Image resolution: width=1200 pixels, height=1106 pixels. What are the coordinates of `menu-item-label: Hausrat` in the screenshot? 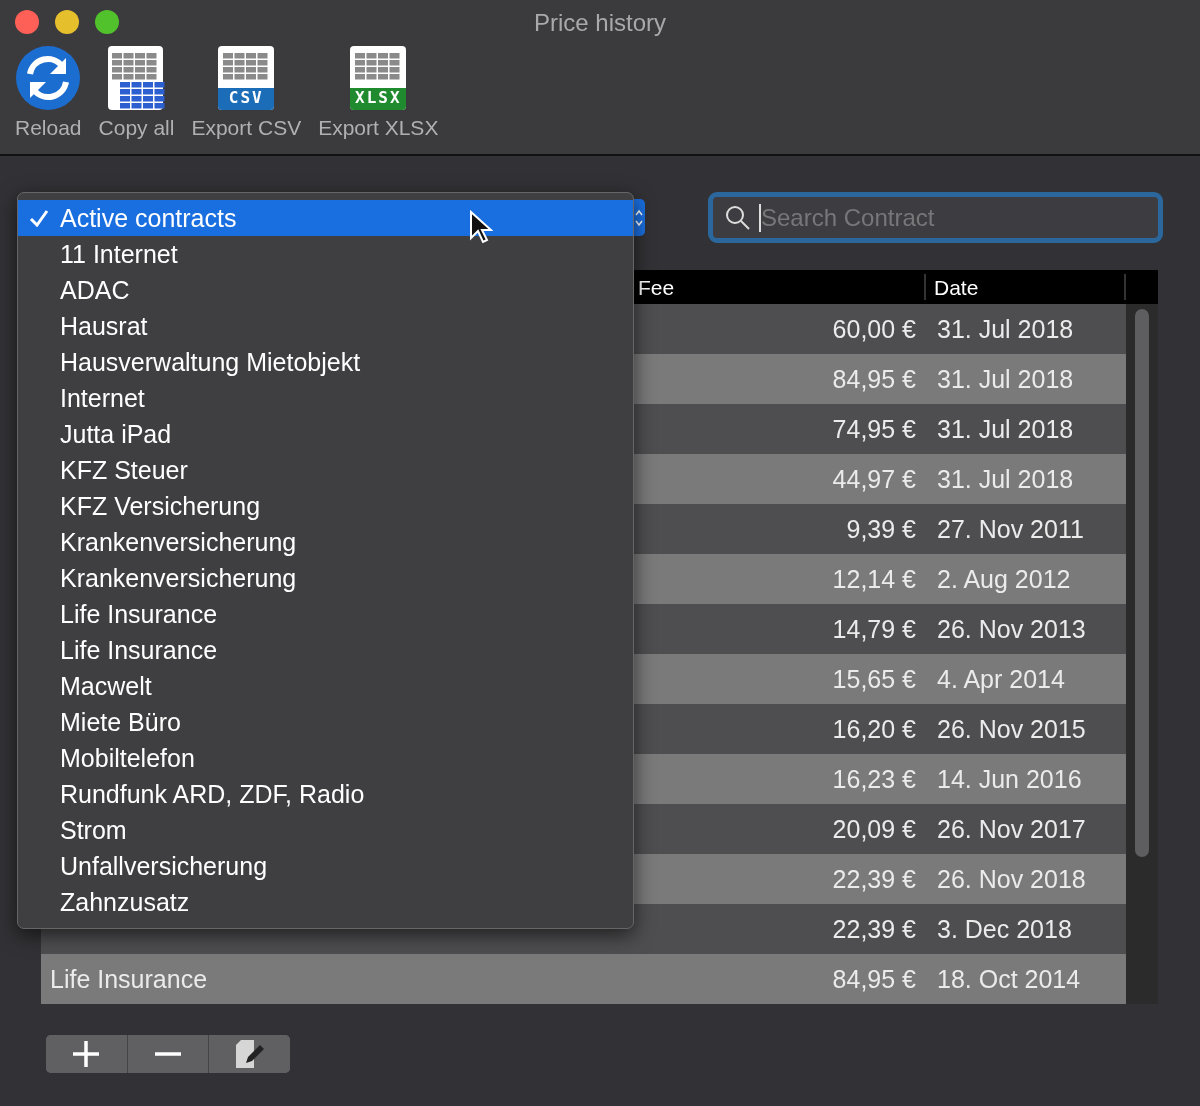 It's located at (104, 326).